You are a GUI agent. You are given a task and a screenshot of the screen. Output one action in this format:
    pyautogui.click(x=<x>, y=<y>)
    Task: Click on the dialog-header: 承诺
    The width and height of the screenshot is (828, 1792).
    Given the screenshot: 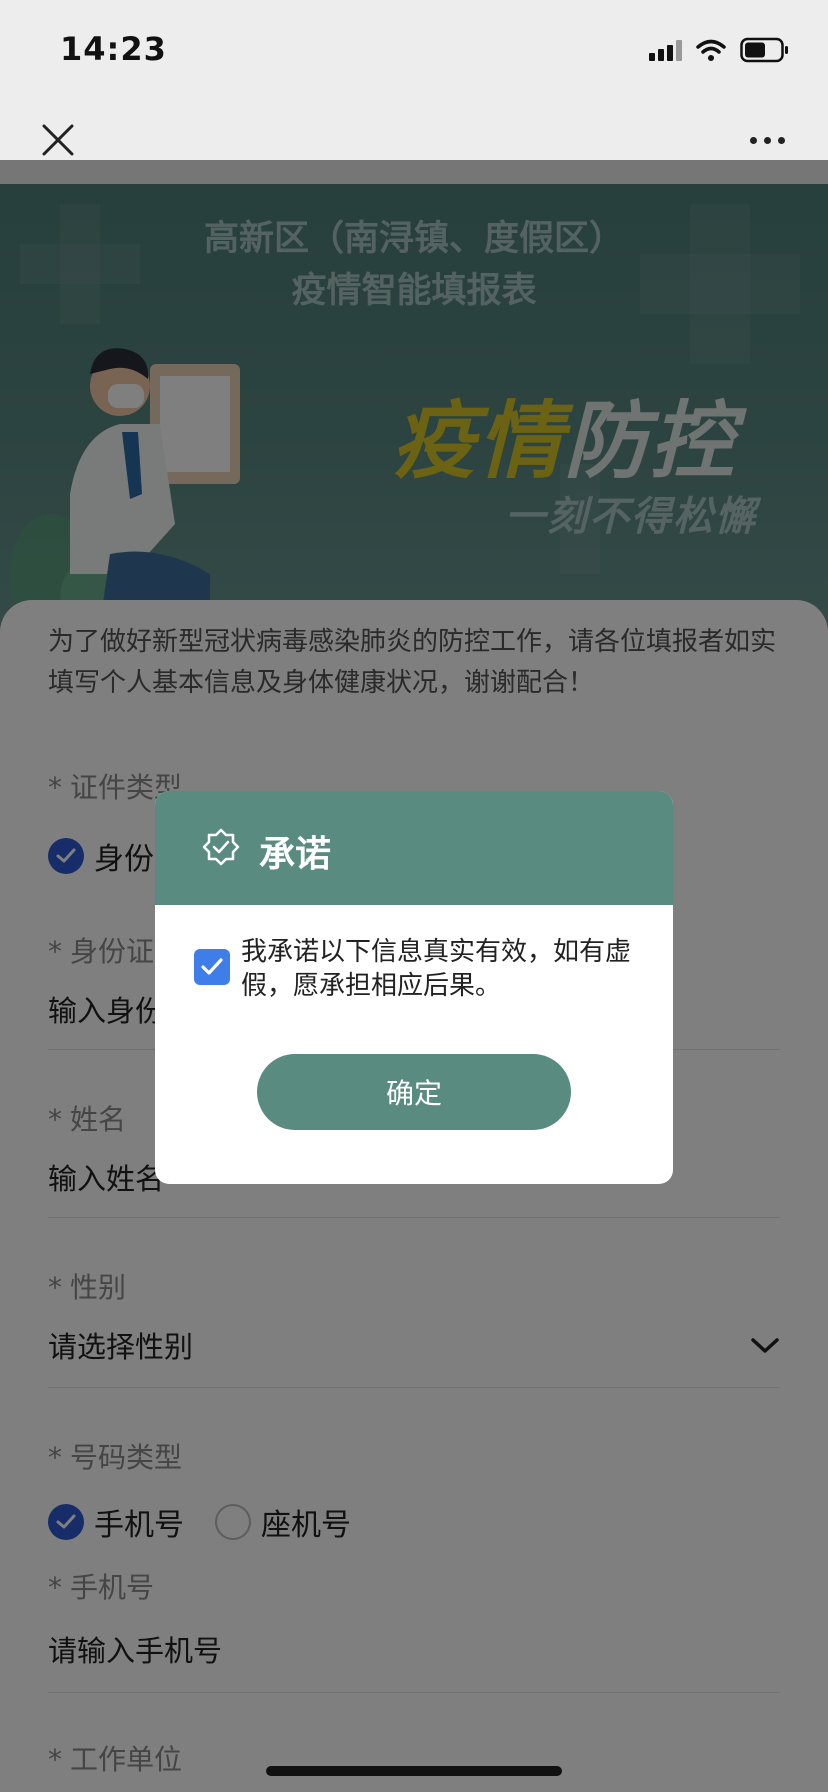 What is the action you would take?
    pyautogui.click(x=414, y=848)
    